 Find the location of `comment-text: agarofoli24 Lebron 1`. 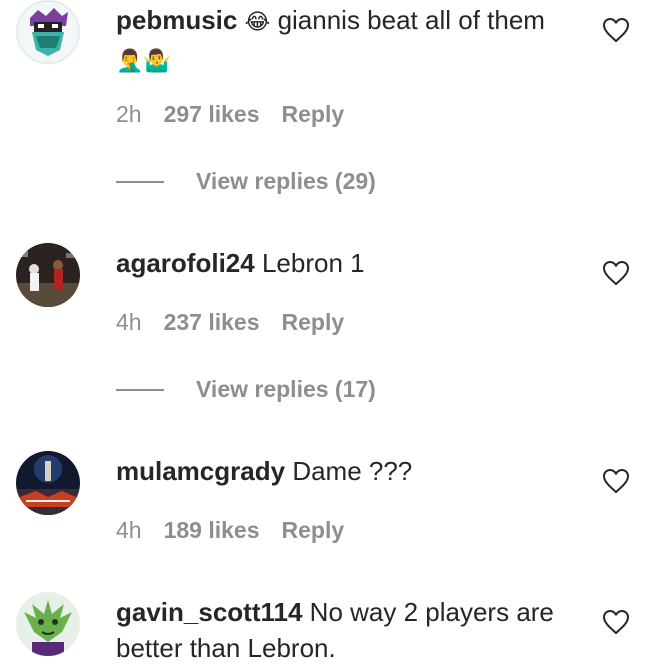

comment-text: agarofoli24 Lebron 1 is located at coordinates (346, 263).